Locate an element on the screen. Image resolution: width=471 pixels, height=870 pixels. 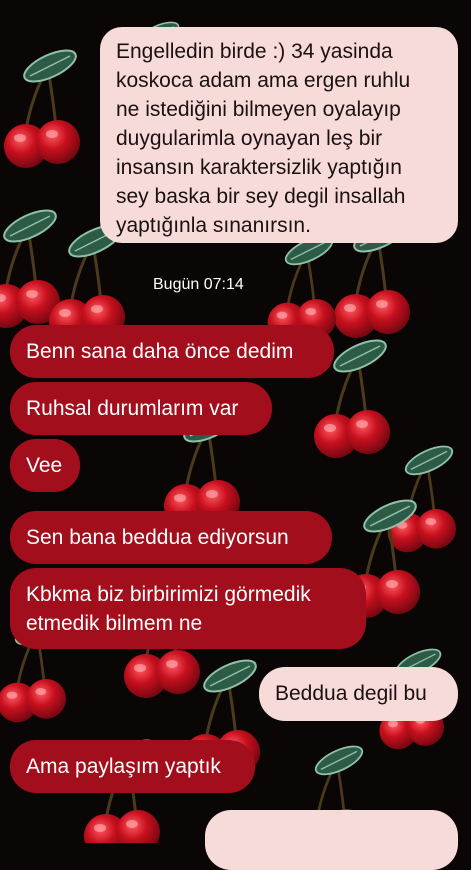
sent-message-bubble-partial is located at coordinates (331, 840).